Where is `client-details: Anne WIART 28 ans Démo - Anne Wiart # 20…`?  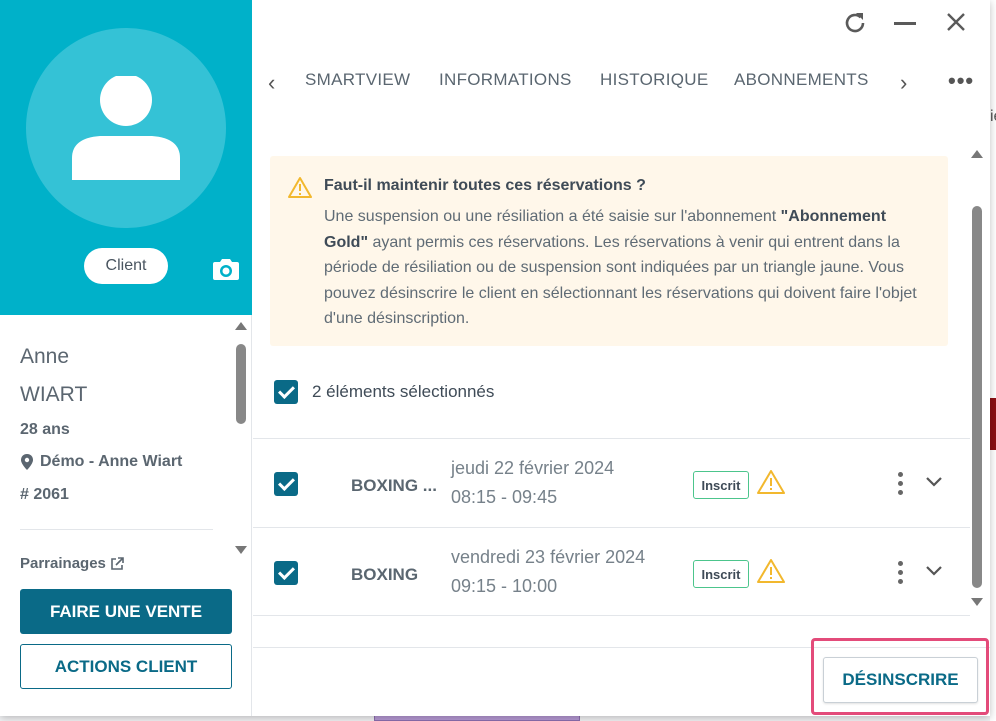 client-details: Anne WIART 28 ans Démo - Anne Wiart # 20… is located at coordinates (126, 444).